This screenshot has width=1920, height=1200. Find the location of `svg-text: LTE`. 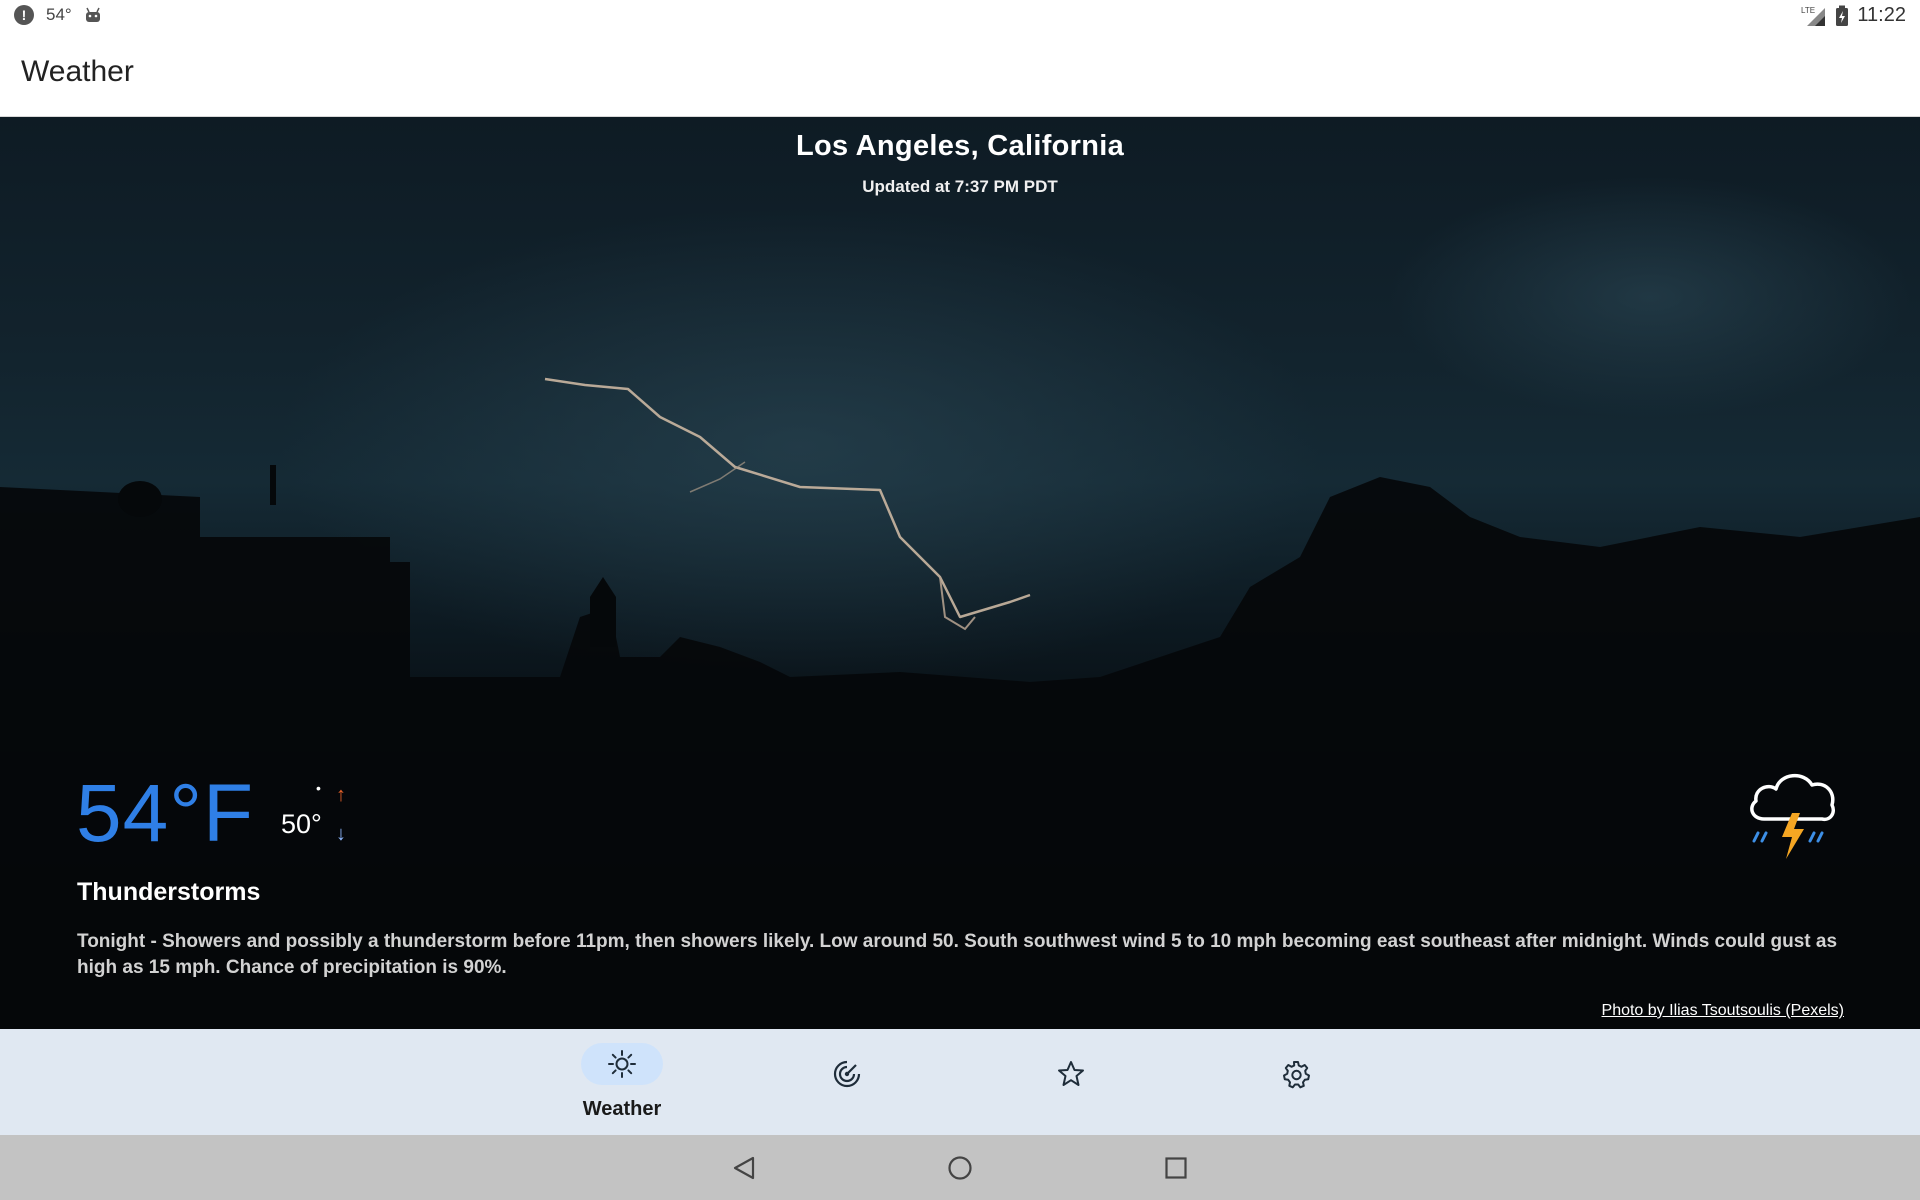

svg-text: LTE is located at coordinates (1808, 10).